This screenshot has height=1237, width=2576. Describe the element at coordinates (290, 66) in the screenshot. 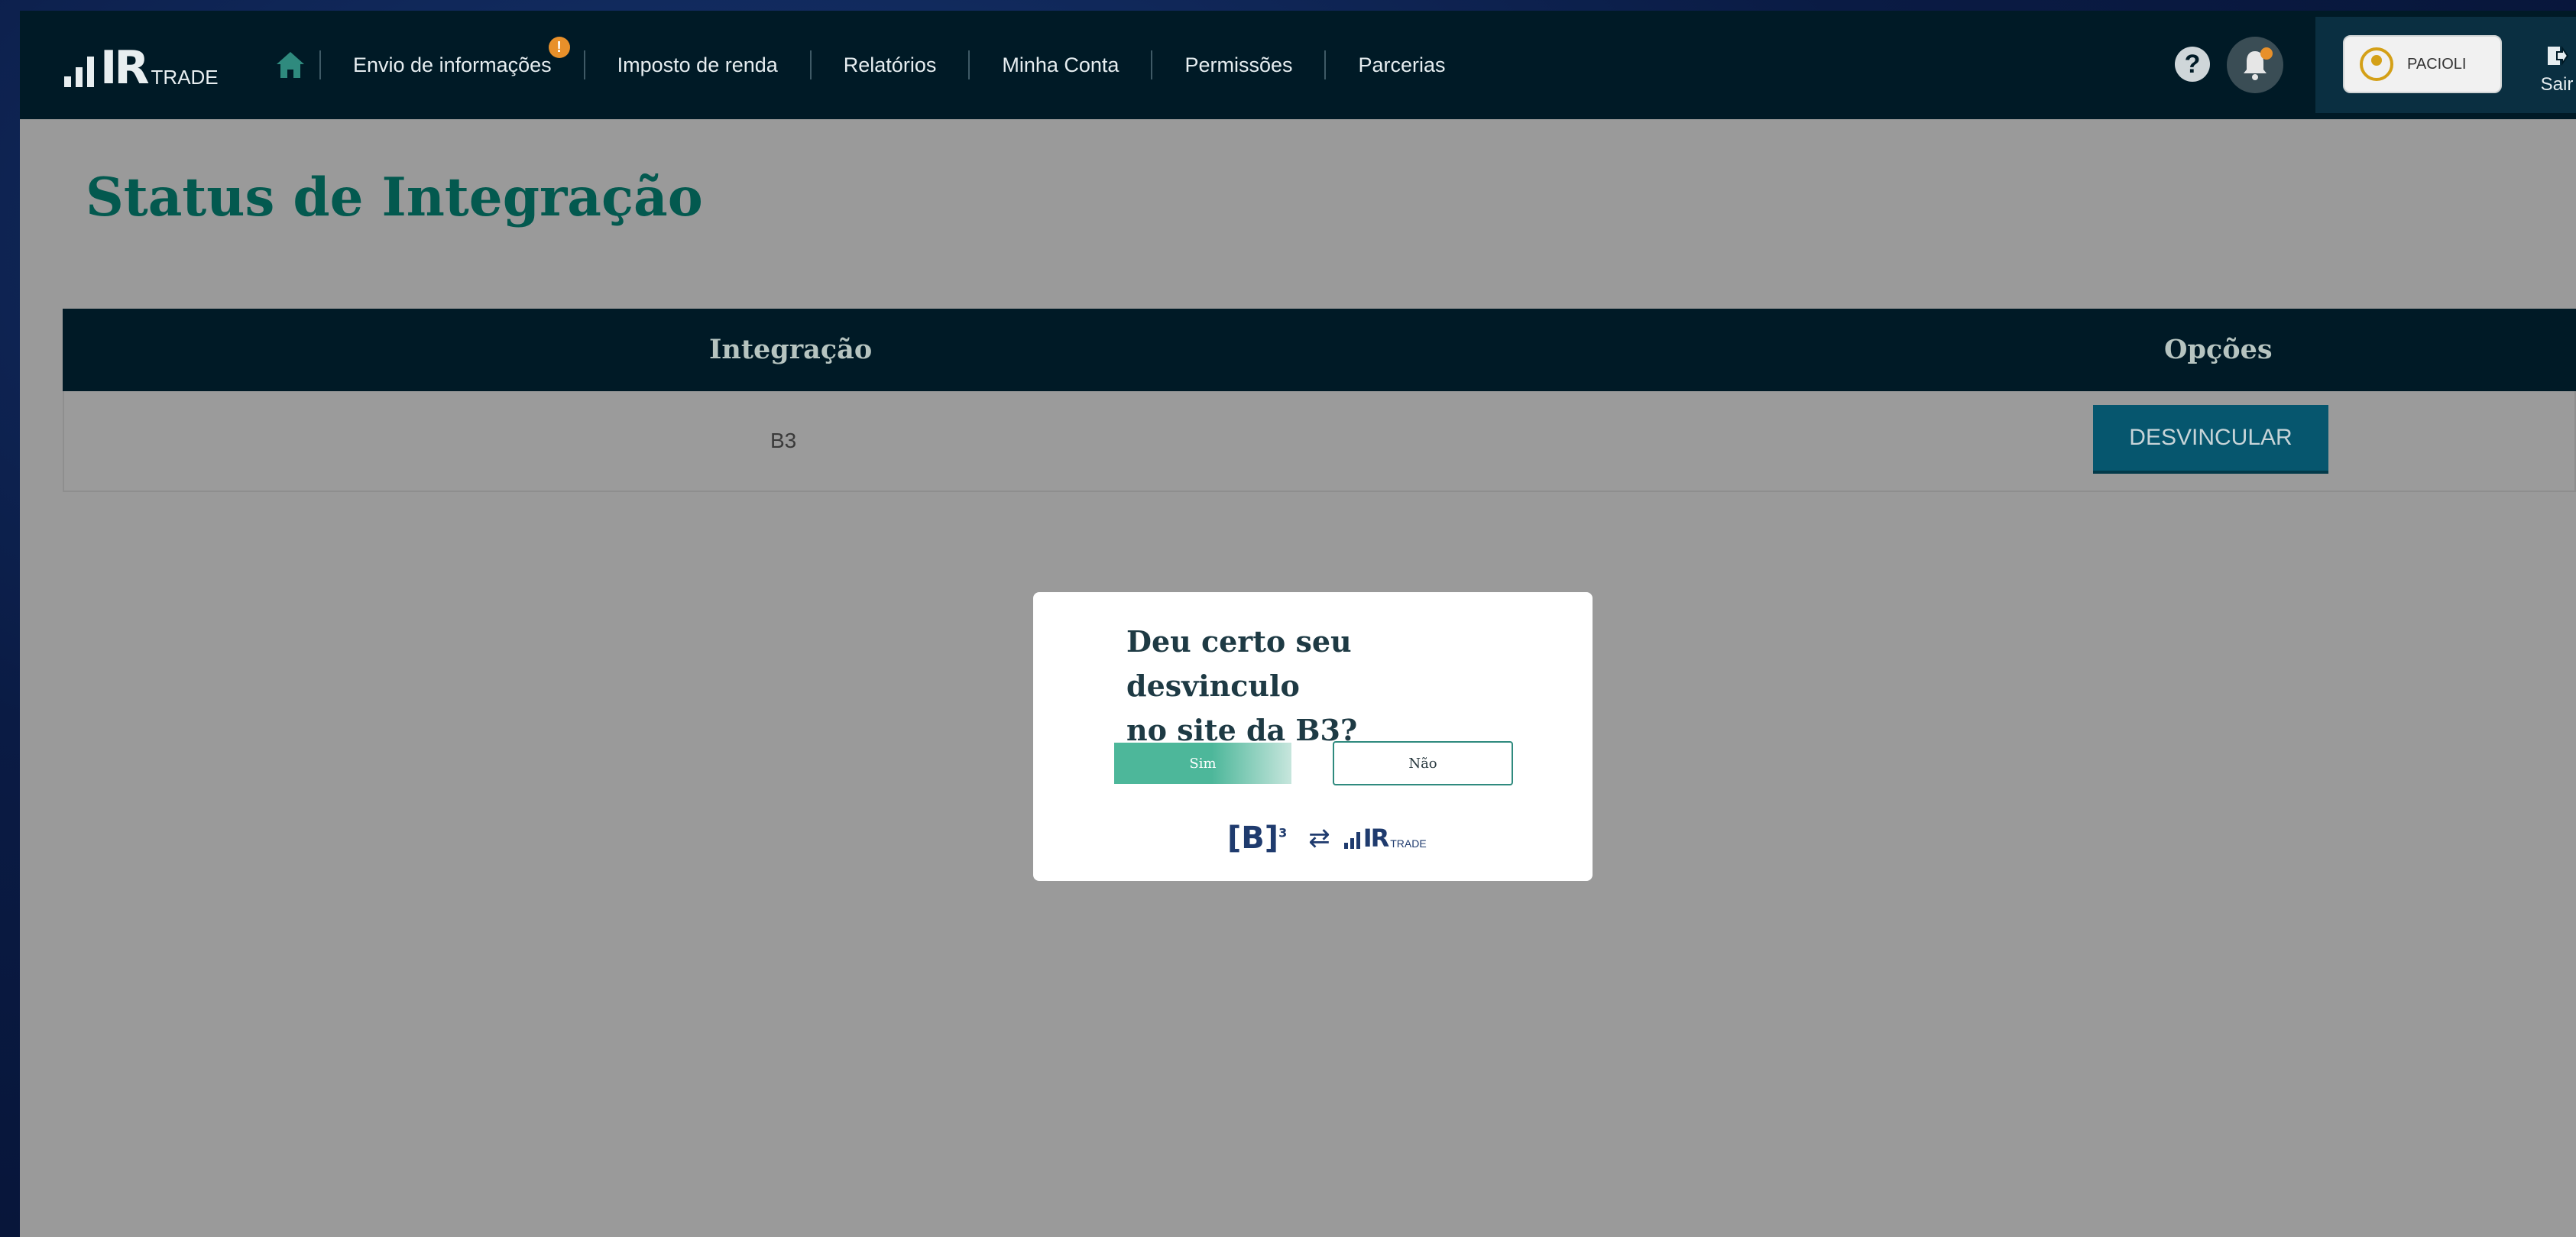

I see `home-icon` at that location.